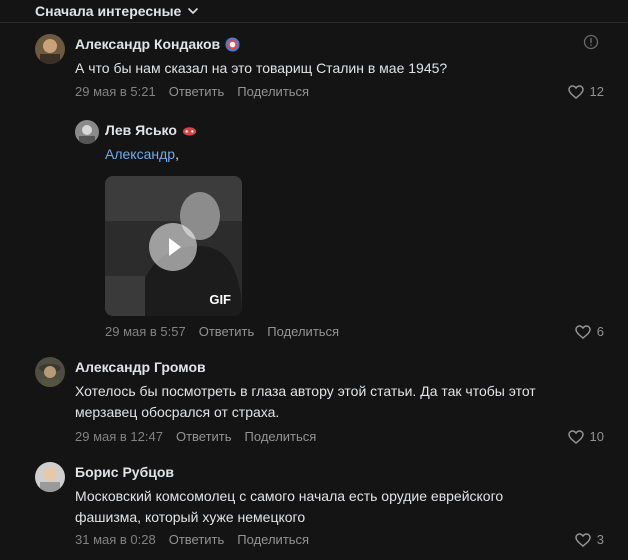  What do you see at coordinates (147, 44) in the screenshot?
I see `author-name: Александр Кондаков` at bounding box center [147, 44].